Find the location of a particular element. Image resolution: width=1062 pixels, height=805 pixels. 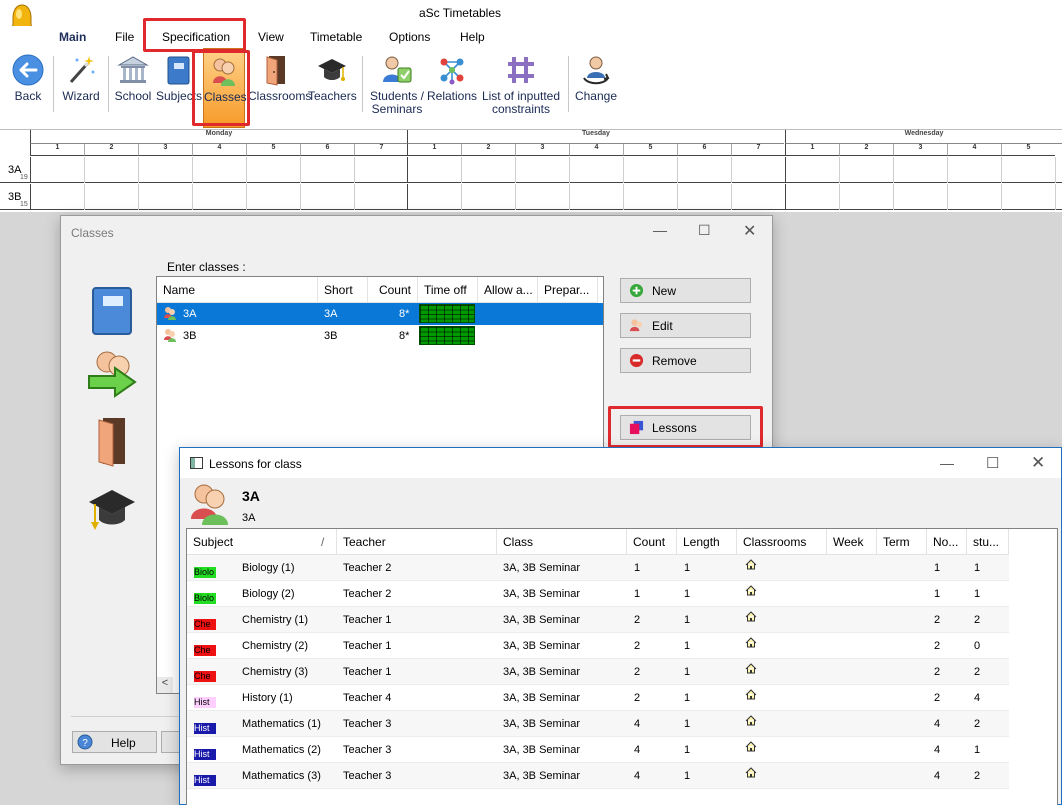

column-header-time-off: Time off is located at coordinates (448, 290).